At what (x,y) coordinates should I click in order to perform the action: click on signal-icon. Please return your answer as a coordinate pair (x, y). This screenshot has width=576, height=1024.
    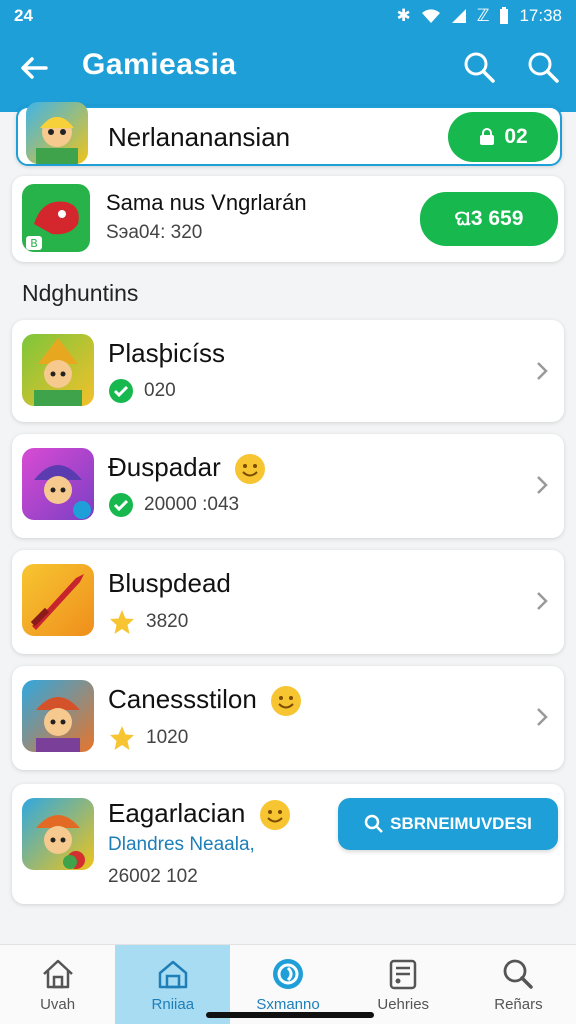
    Looking at the image, I should click on (458, 16).